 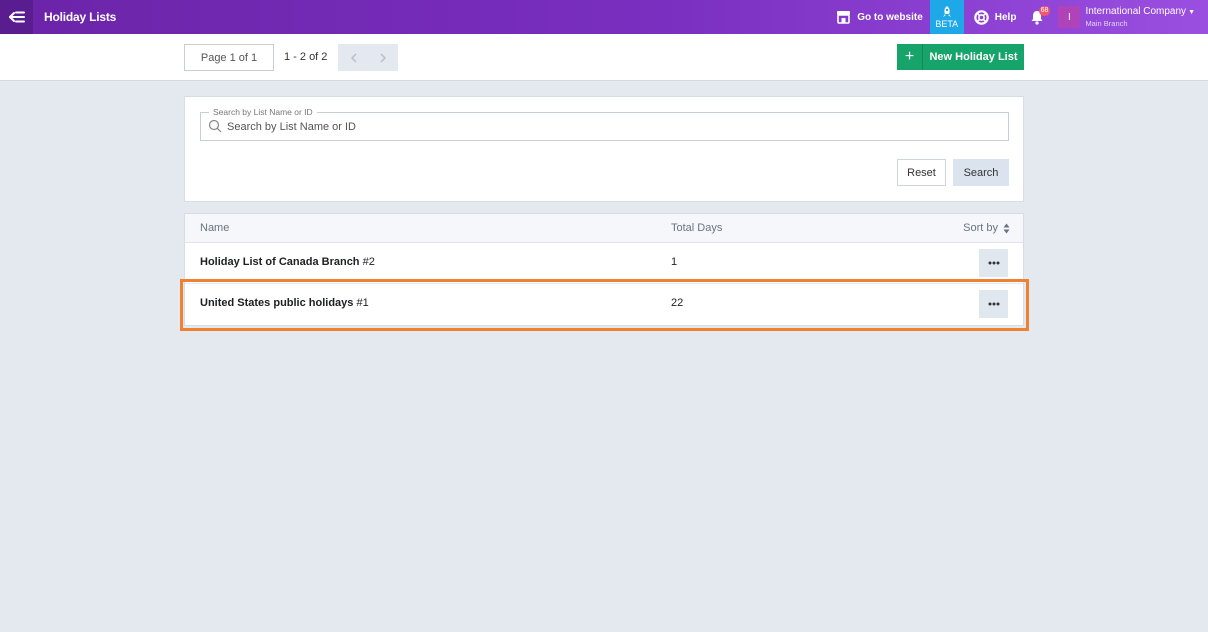 I want to click on search-input, so click(x=612, y=126).